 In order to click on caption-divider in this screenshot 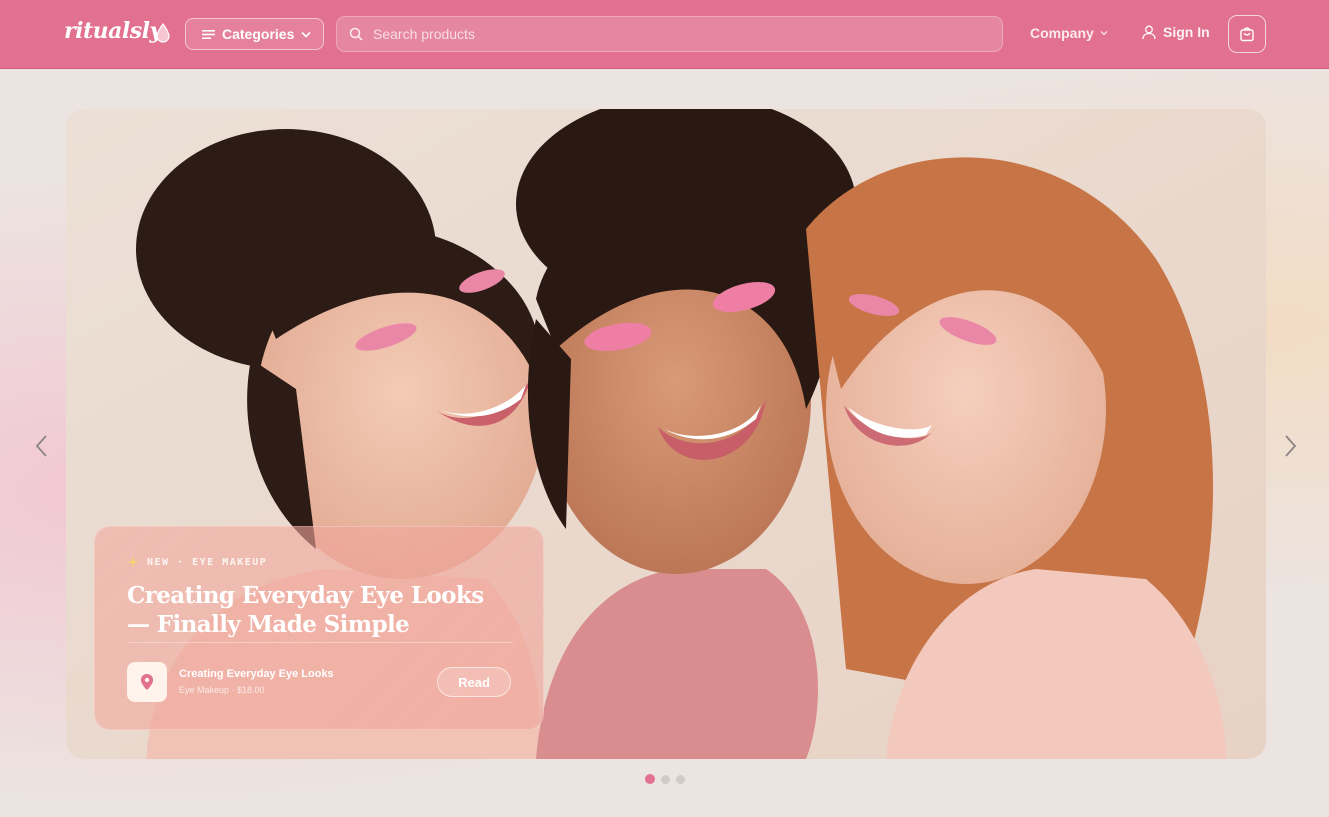, I will do `click(320, 642)`.